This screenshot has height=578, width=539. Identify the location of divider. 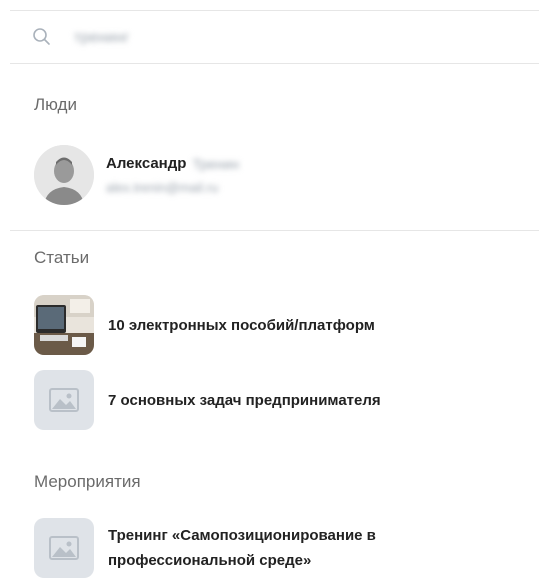
(274, 230).